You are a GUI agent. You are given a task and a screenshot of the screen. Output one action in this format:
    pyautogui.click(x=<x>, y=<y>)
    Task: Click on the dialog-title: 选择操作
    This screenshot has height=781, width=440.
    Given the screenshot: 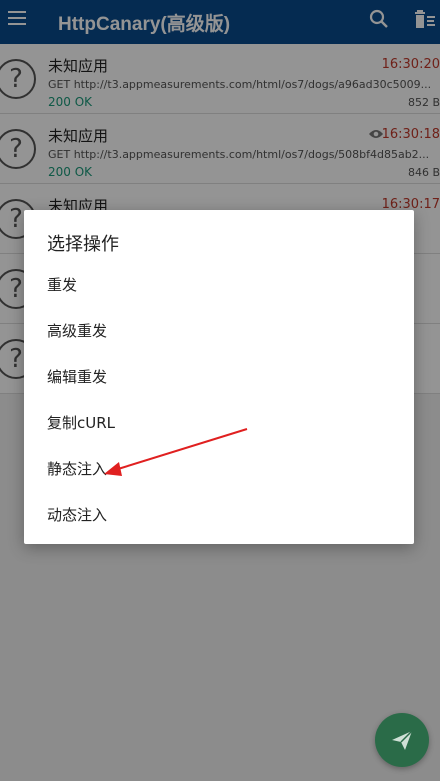 What is the action you would take?
    pyautogui.click(x=83, y=244)
    